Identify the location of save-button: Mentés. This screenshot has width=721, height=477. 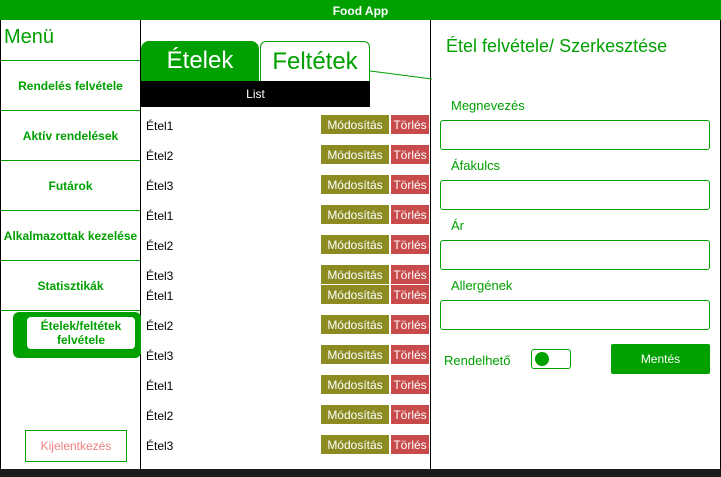
(660, 359).